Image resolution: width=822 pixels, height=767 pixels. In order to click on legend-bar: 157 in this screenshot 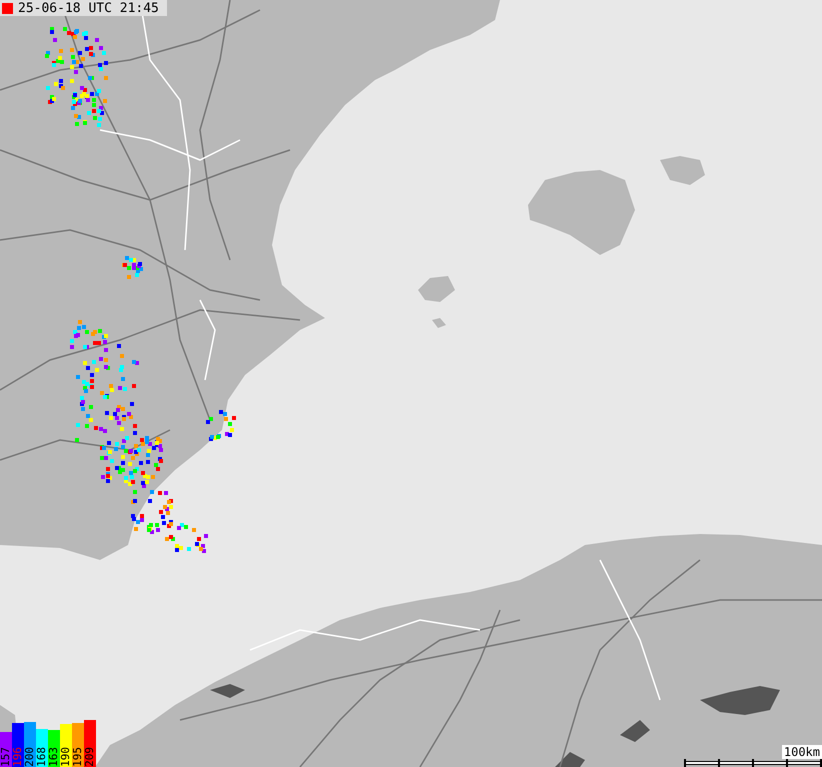, I will do `click(6, 749)`.